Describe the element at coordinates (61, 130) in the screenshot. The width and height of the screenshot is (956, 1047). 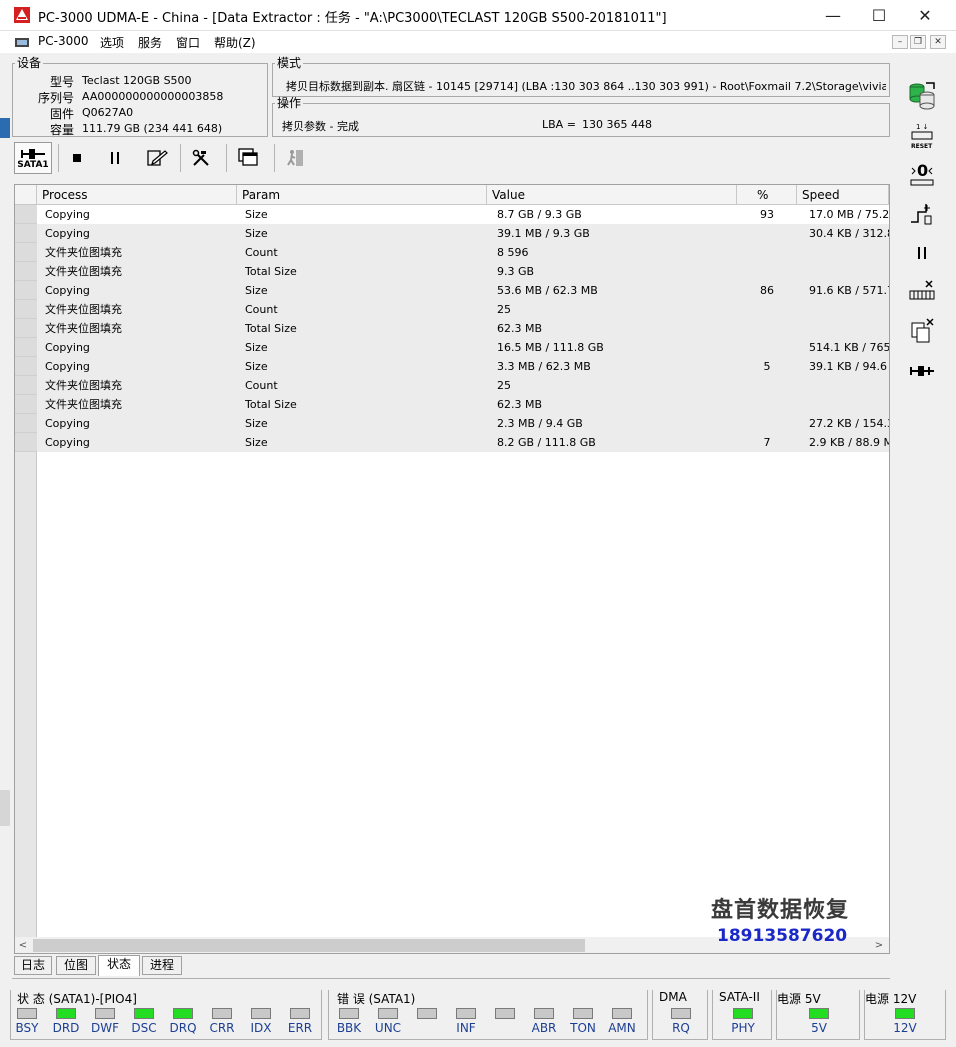
I see `device-capacity-label: 容量` at that location.